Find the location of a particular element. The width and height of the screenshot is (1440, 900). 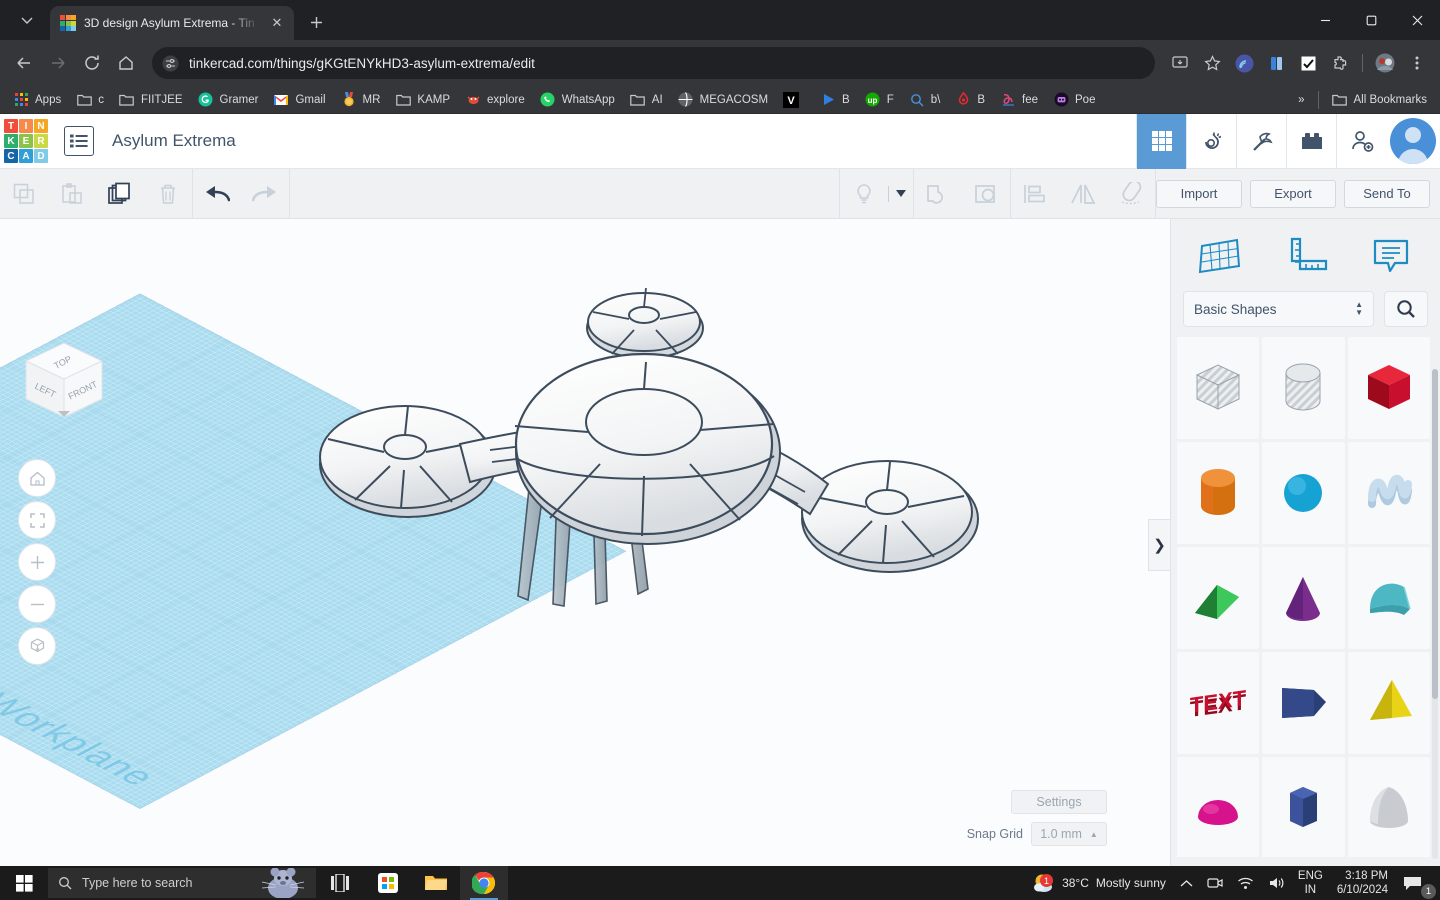

shapes-scrollbar is located at coordinates (1435, 614).